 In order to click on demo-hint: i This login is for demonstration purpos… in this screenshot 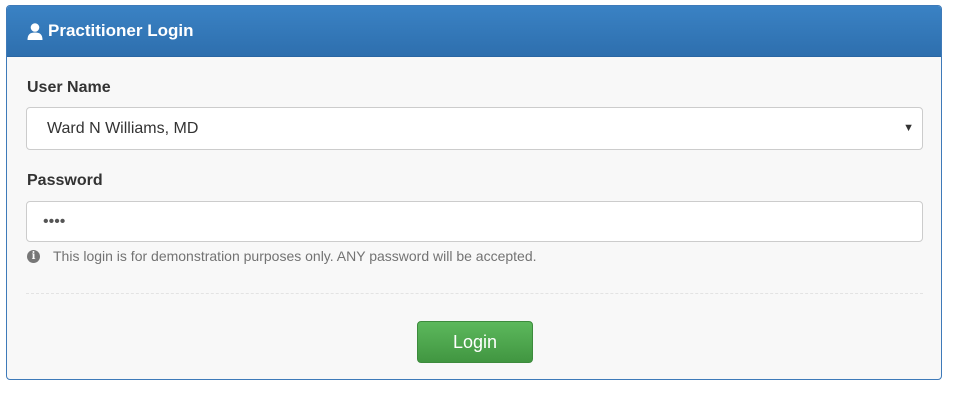, I will do `click(282, 256)`.